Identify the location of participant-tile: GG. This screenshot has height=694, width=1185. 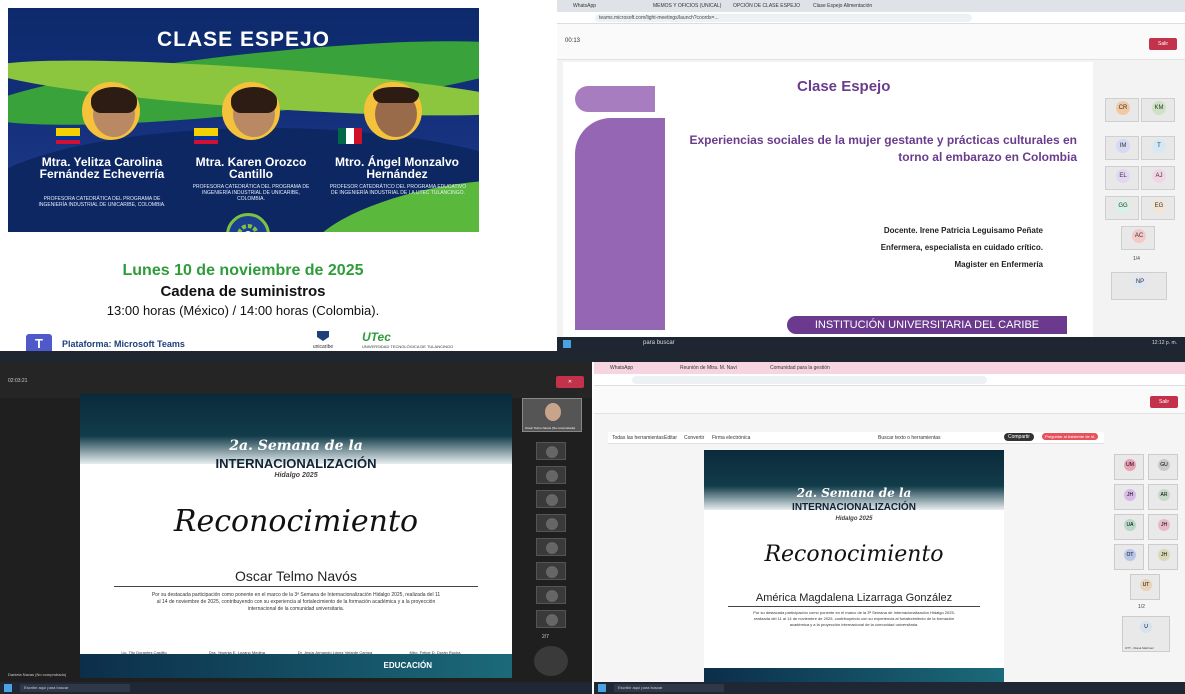
(1122, 208).